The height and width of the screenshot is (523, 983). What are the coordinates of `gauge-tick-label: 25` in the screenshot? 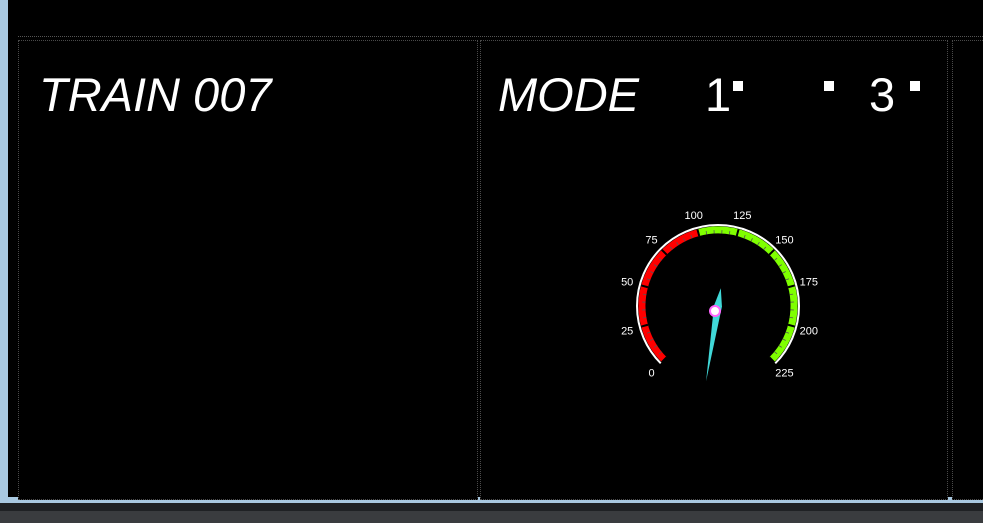 It's located at (627, 331).